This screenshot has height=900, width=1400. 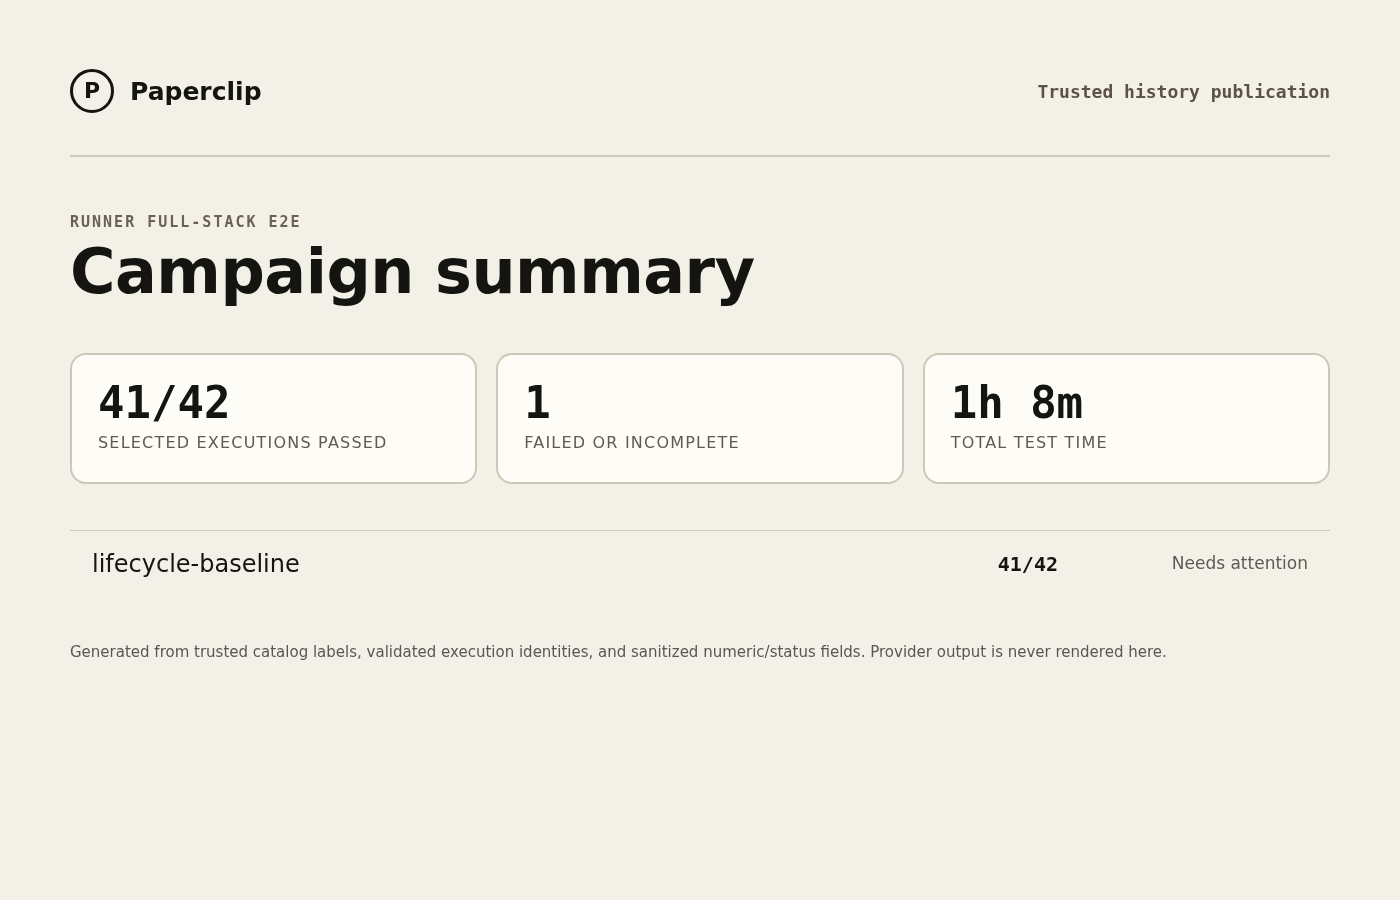 What do you see at coordinates (632, 443) in the screenshot?
I see `stat-label: FAILED OR INCOMPLETE` at bounding box center [632, 443].